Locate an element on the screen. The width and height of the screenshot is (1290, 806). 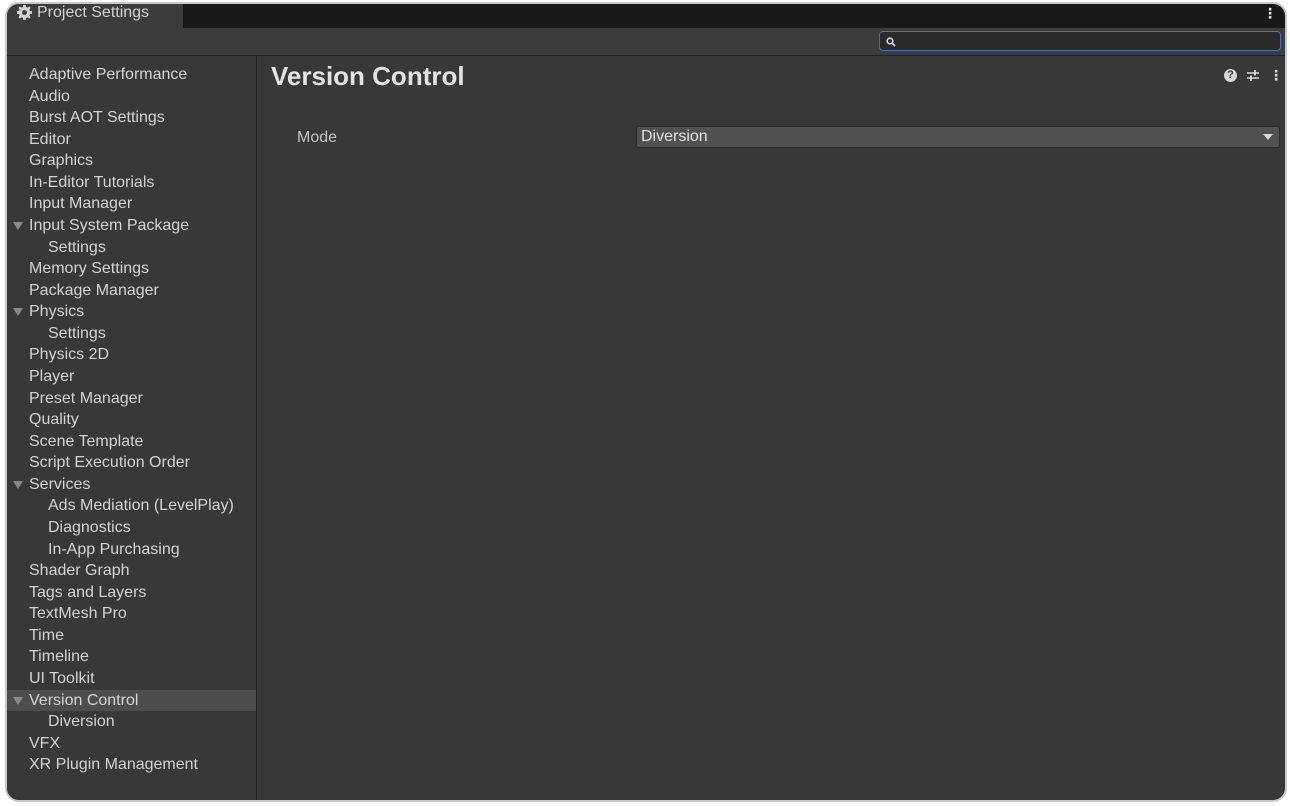
sidebar-item-label: Diversion is located at coordinates (81, 722).